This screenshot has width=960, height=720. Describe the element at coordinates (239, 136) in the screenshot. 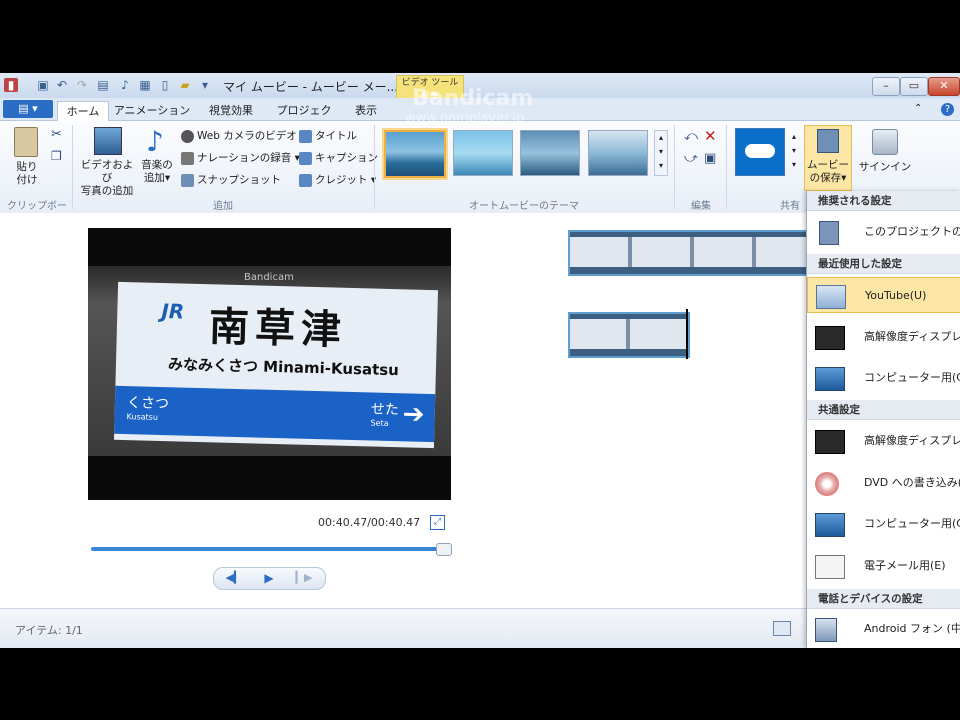

I see `webcam-video-button: Web カメラのビデオ` at that location.